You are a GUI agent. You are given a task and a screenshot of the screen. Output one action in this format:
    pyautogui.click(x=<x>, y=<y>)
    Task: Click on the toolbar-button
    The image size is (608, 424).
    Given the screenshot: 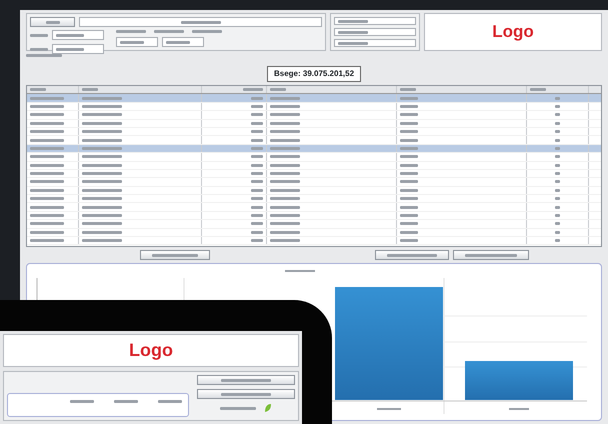 What is the action you would take?
    pyautogui.click(x=52, y=22)
    